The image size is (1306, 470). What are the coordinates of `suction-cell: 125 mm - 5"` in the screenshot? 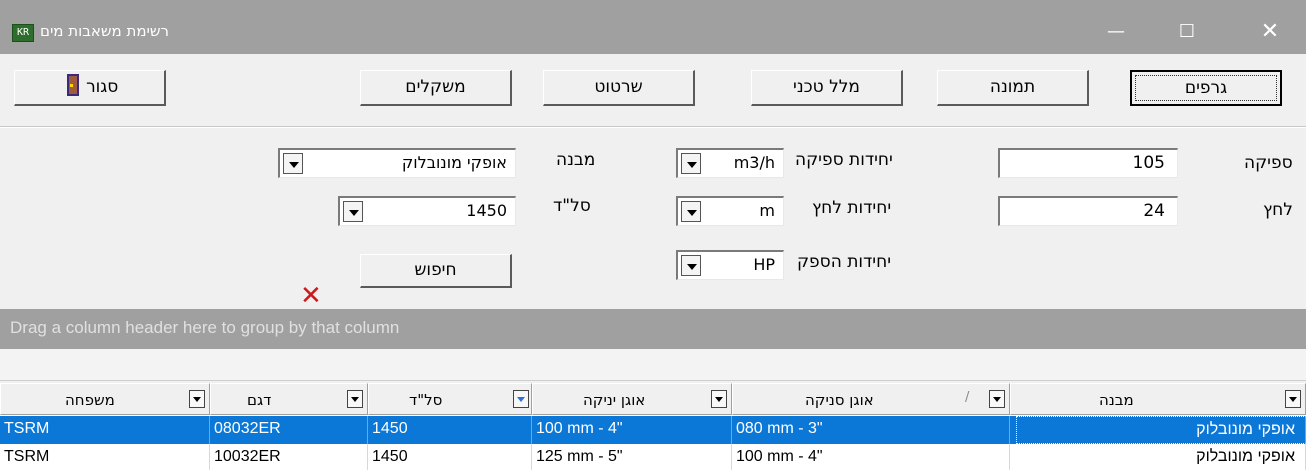 It's located at (632, 457).